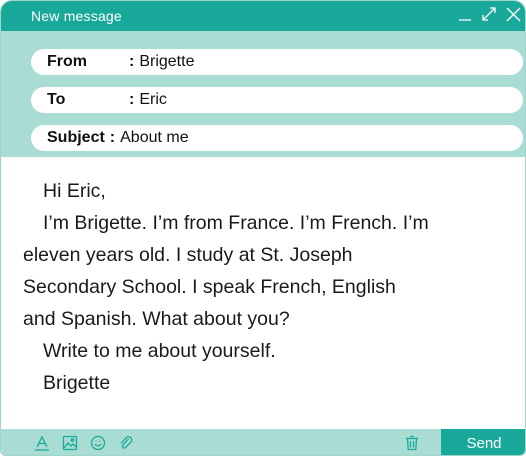 Image resolution: width=526 pixels, height=456 pixels. What do you see at coordinates (159, 351) in the screenshot?
I see `body-line-5: Write to me about yourself.` at bounding box center [159, 351].